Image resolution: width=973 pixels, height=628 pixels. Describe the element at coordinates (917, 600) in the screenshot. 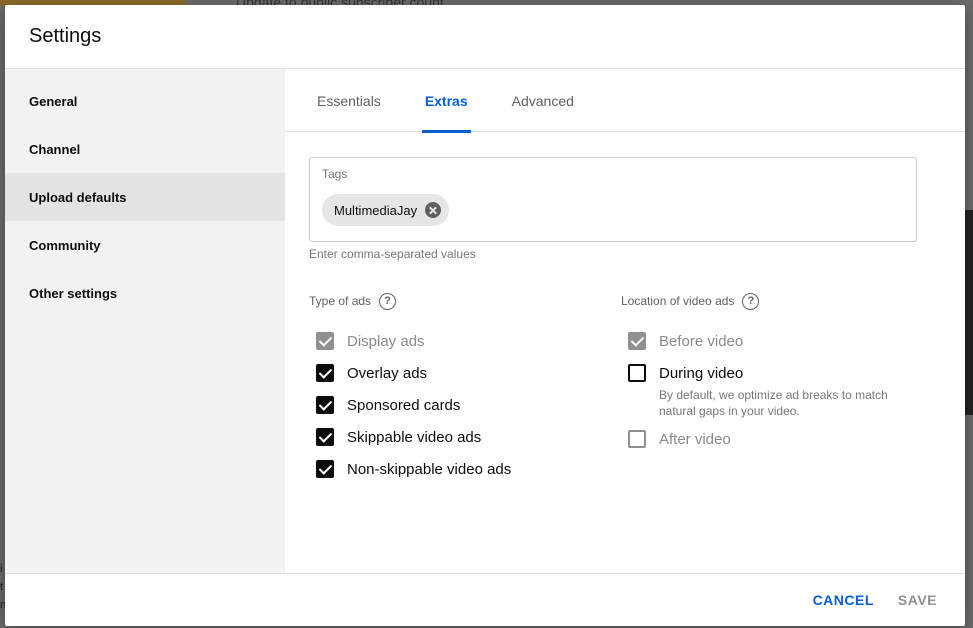

I see `save-button: SAVE` at that location.